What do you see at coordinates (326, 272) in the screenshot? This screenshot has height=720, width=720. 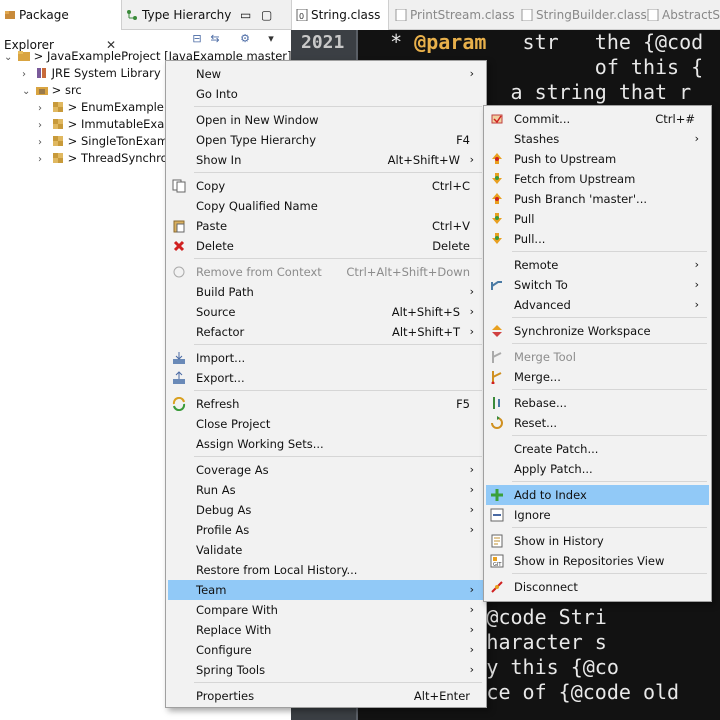 I see `menu-item-remove-from-context: Remove from Context Ctrl+Alt+Shift+Down` at bounding box center [326, 272].